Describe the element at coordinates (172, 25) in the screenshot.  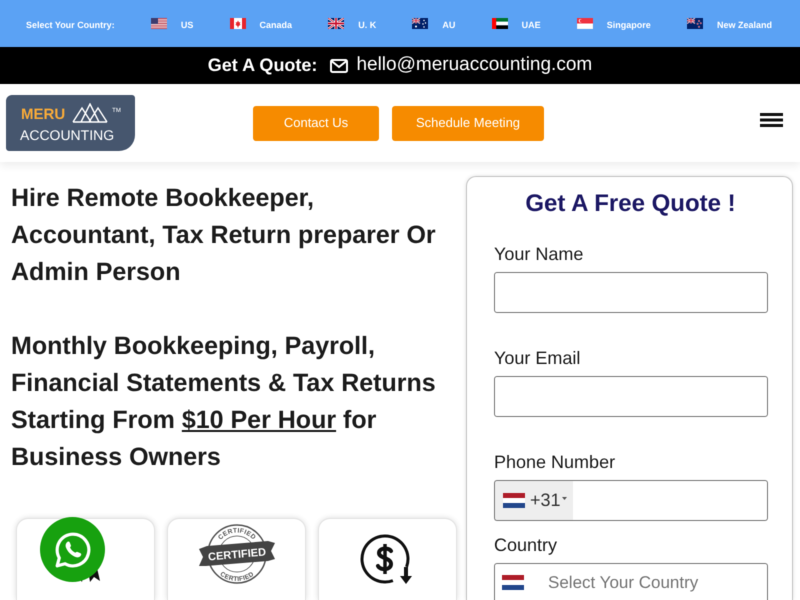
I see `country-link: US` at that location.